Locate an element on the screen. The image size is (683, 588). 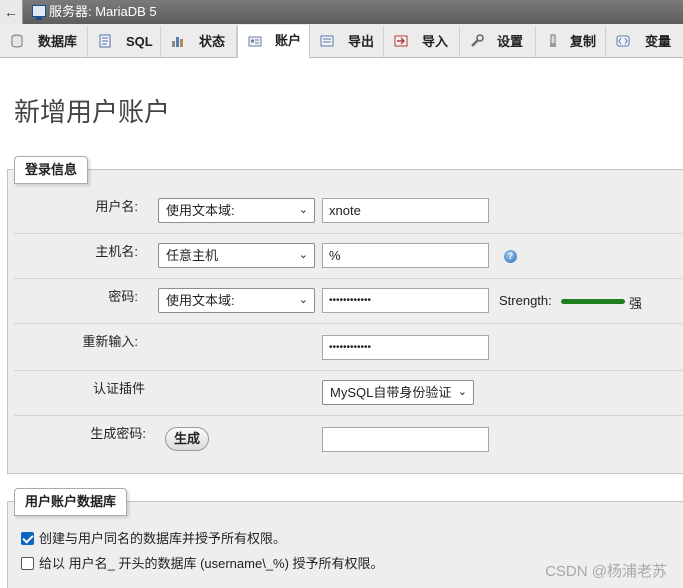
variables-icon is located at coordinates (623, 41).